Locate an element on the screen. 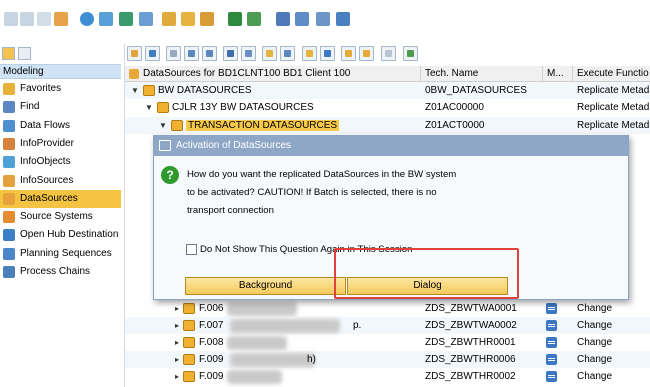 Image resolution: width=650 pixels, height=387 pixels. nav-item-datasources: DataSources is located at coordinates (60, 198).